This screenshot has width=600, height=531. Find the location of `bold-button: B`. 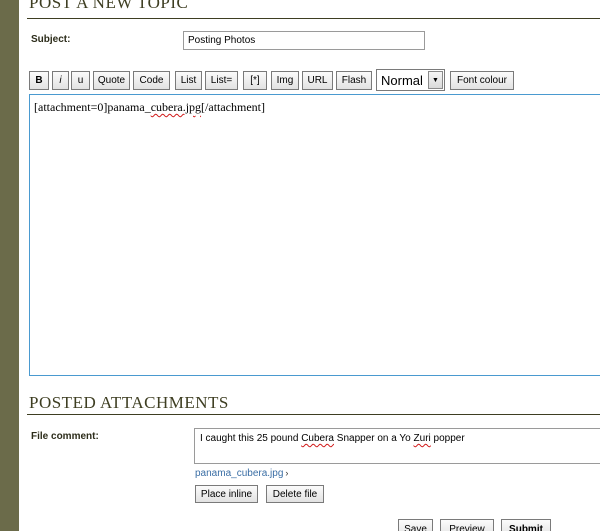

bold-button: B is located at coordinates (39, 80).